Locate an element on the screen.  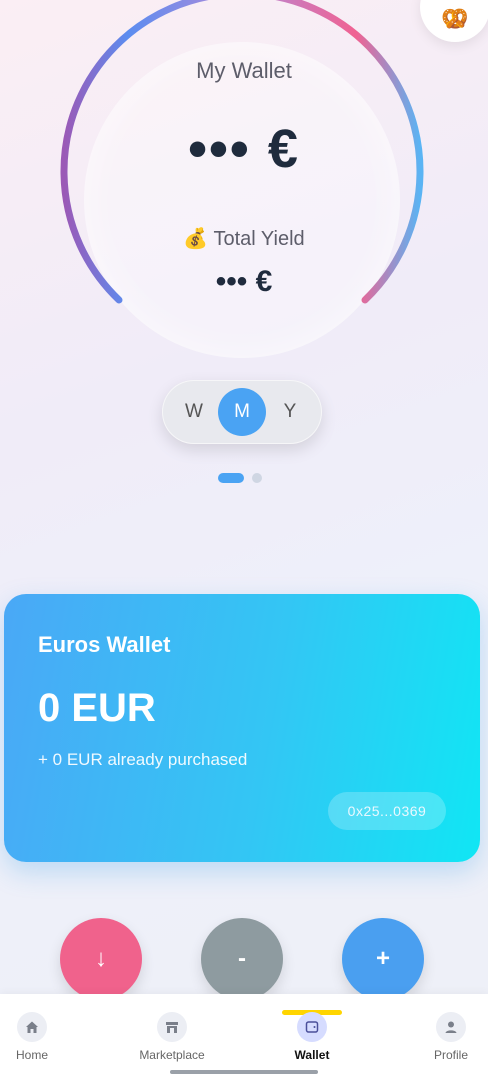
period-year-option: Y is located at coordinates (290, 412).